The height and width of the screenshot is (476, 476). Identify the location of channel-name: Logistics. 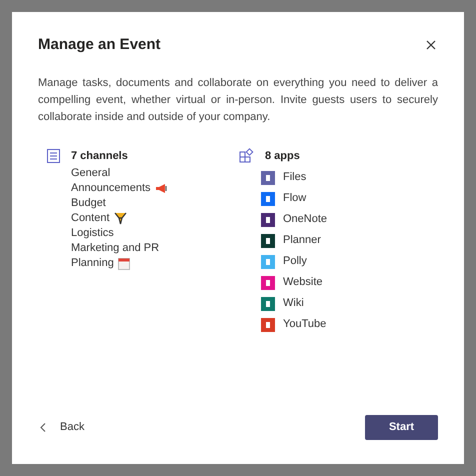
(92, 233).